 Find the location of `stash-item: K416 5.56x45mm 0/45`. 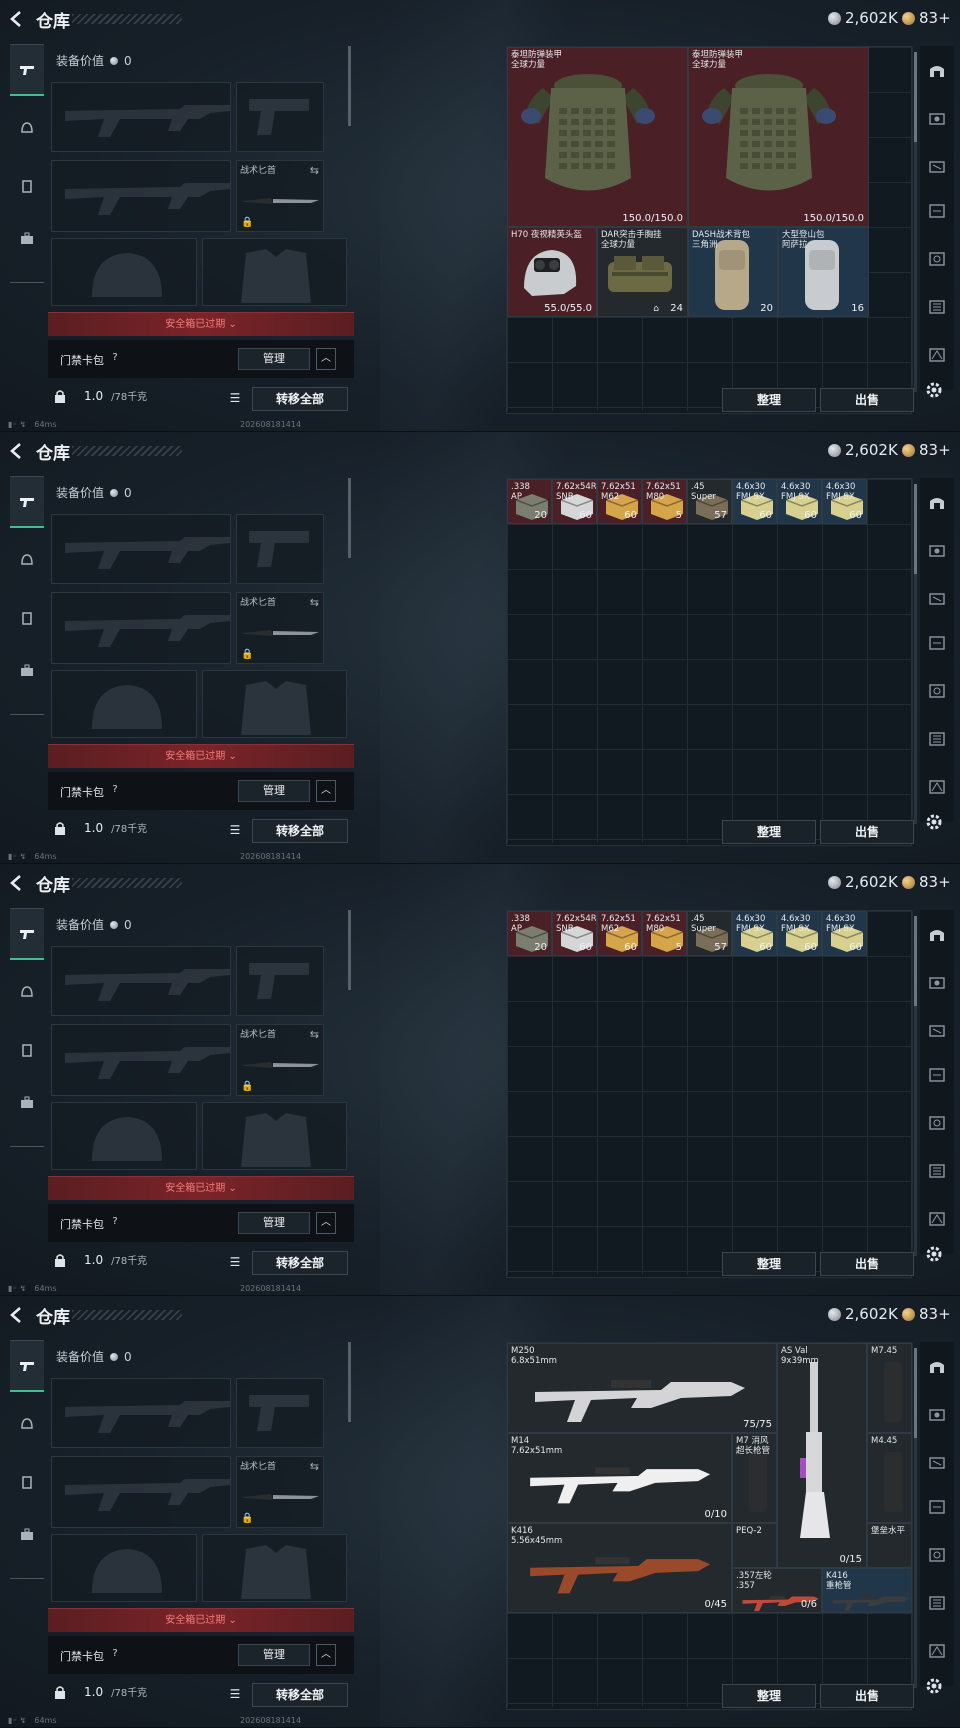

stash-item: K416 5.56x45mm 0/45 is located at coordinates (619, 1568).